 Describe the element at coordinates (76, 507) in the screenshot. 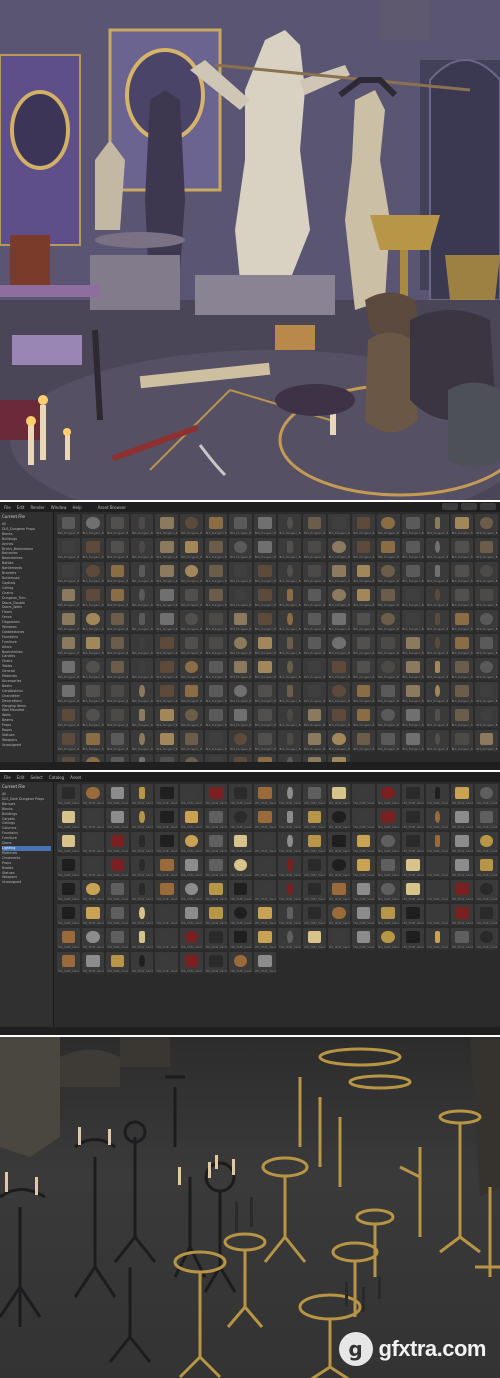

I see `menu-item: Help` at that location.